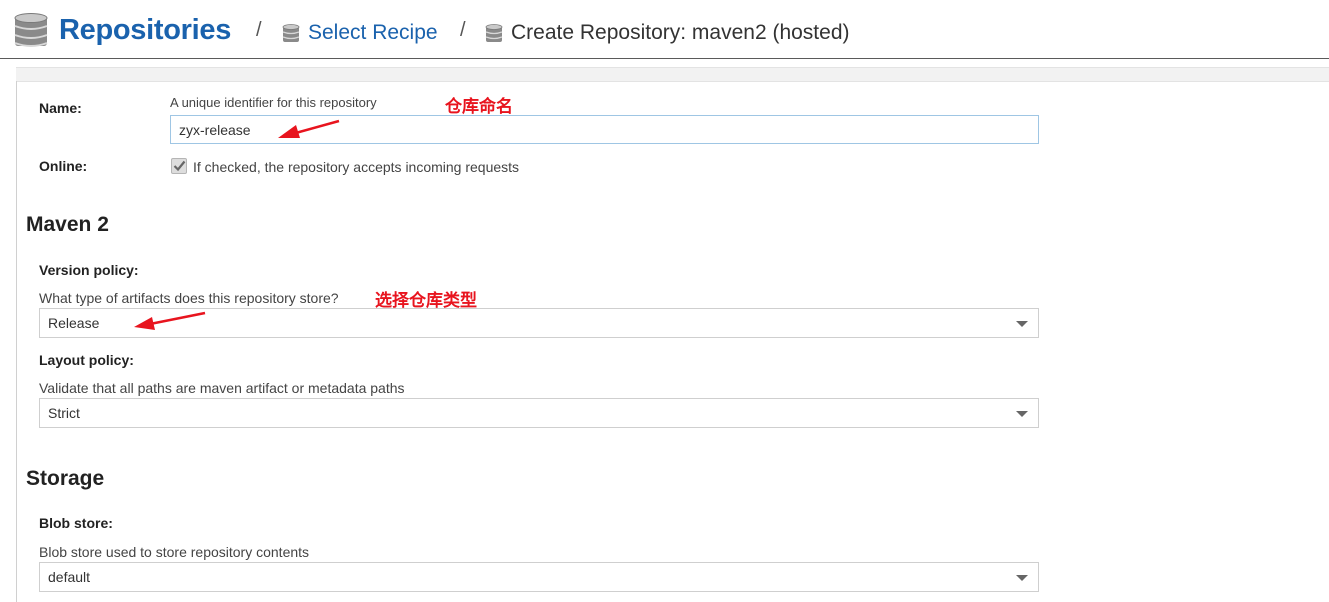 This screenshot has width=1329, height=602. I want to click on annotation-arrows, so click(237, 224).